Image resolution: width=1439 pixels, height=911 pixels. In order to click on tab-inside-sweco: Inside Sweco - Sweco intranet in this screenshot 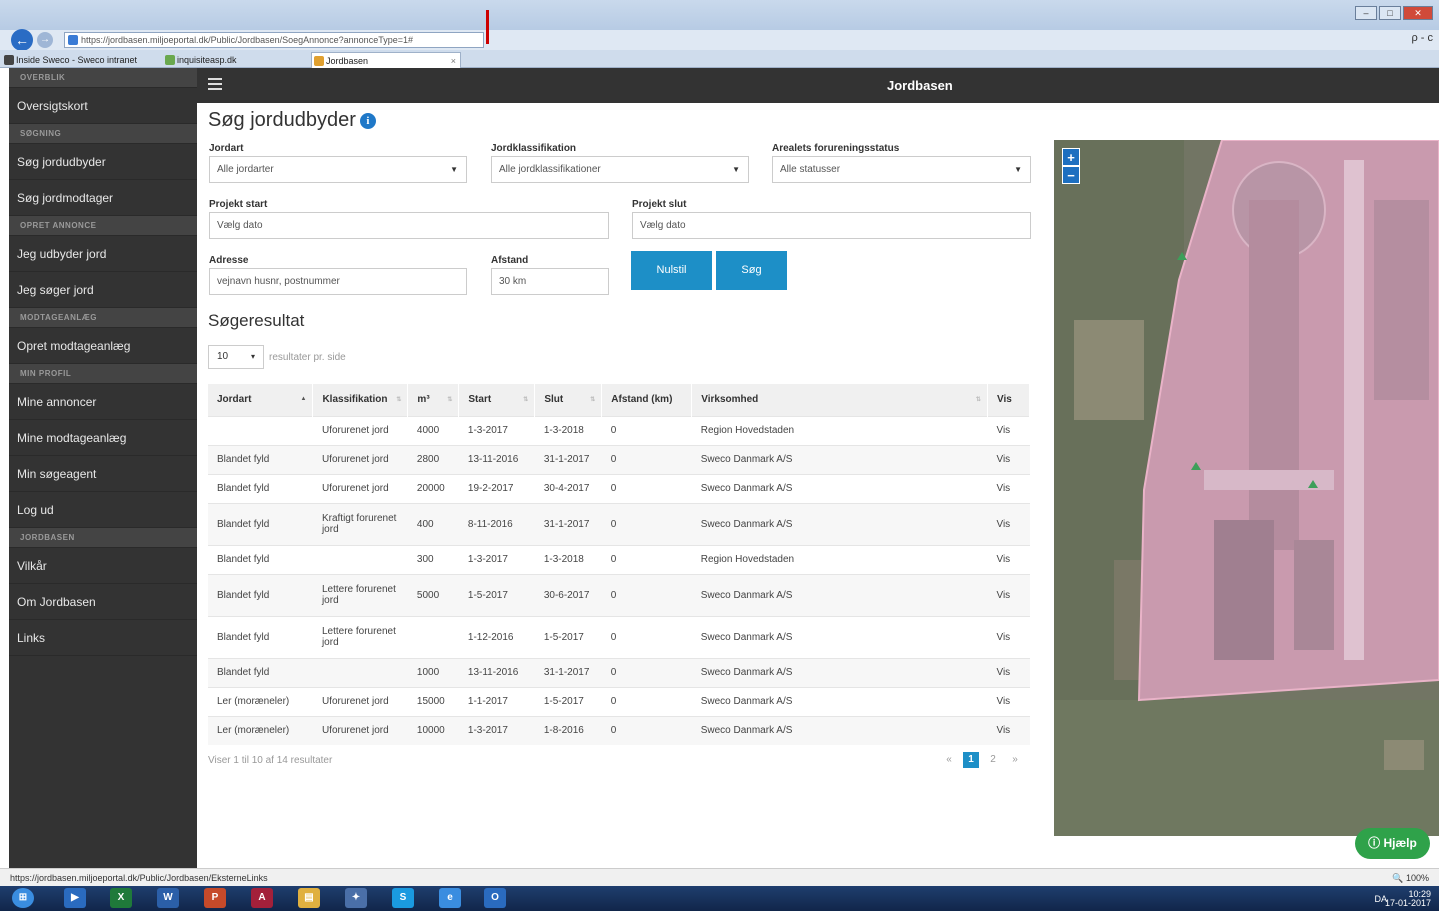, I will do `click(77, 60)`.